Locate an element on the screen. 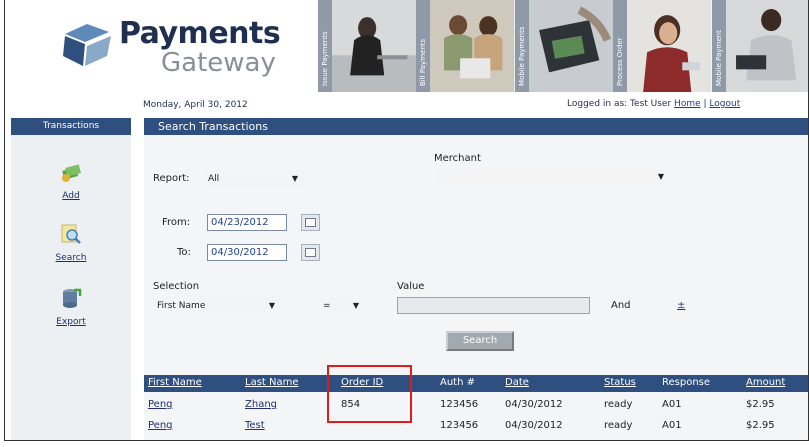 This screenshot has width=809, height=447. report-label: Report: is located at coordinates (171, 178).